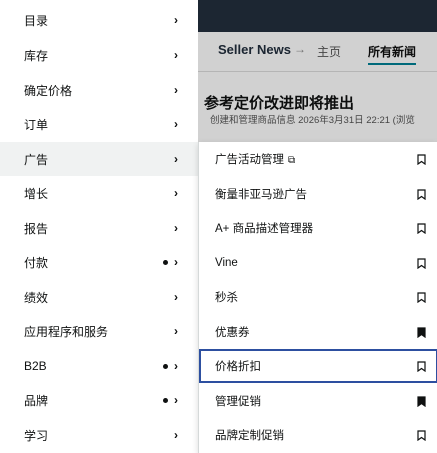  What do you see at coordinates (36, 193) in the screenshot?
I see `menu-item-label: 增长` at bounding box center [36, 193].